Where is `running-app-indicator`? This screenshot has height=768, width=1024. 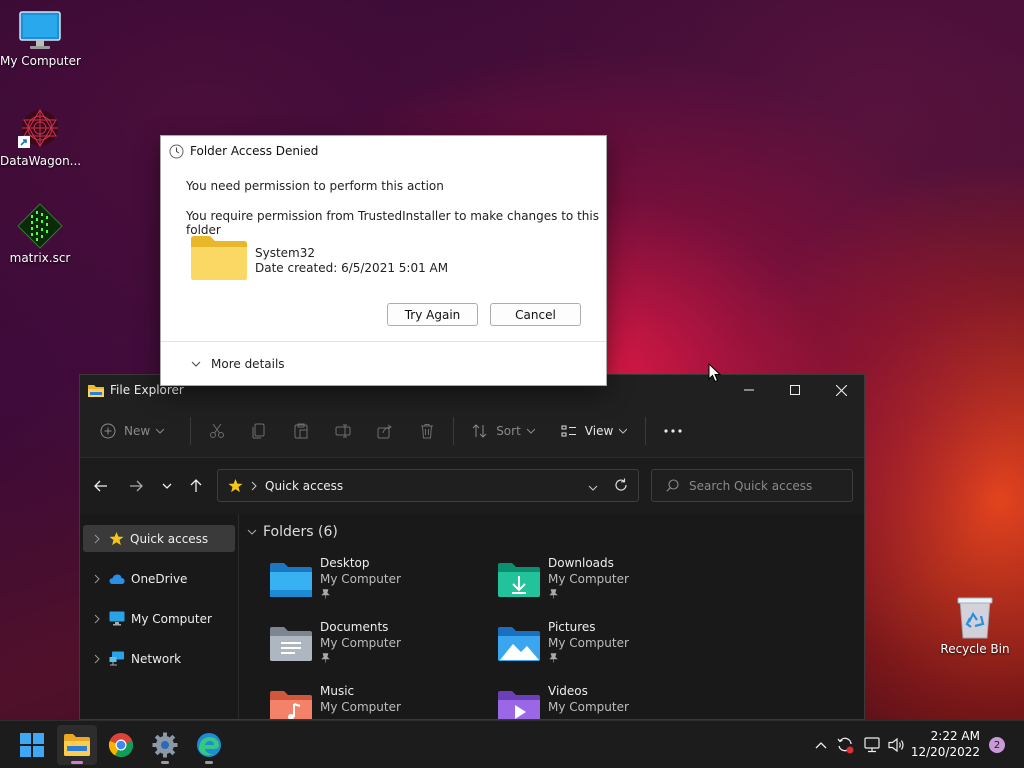 running-app-indicator is located at coordinates (165, 762).